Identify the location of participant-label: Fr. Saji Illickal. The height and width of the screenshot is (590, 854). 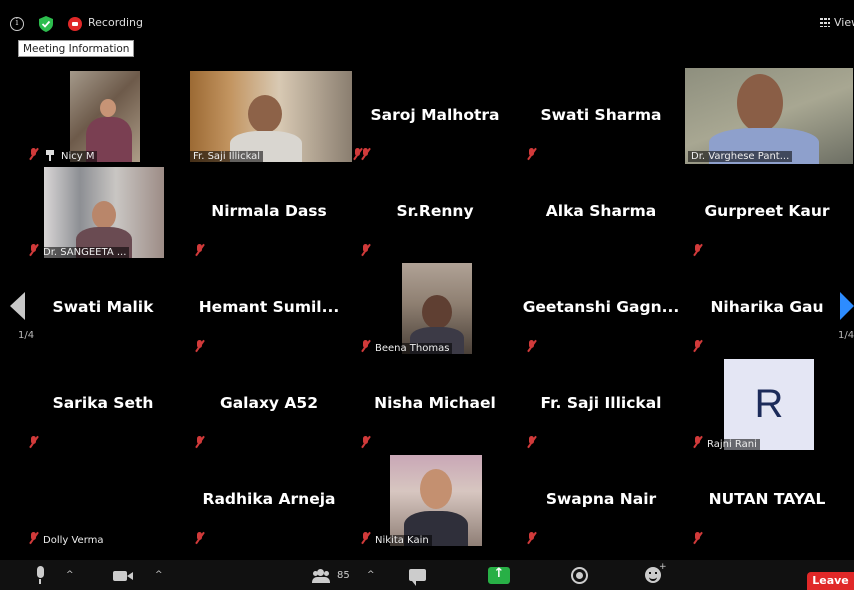
(227, 156).